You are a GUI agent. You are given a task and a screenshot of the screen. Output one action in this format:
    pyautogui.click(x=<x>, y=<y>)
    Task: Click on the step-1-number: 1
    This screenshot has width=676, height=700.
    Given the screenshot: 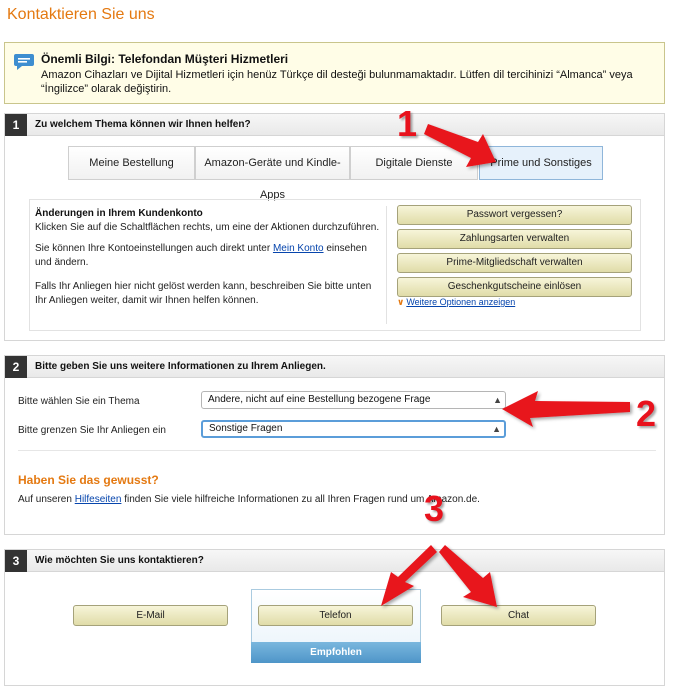 What is the action you would take?
    pyautogui.click(x=16, y=125)
    